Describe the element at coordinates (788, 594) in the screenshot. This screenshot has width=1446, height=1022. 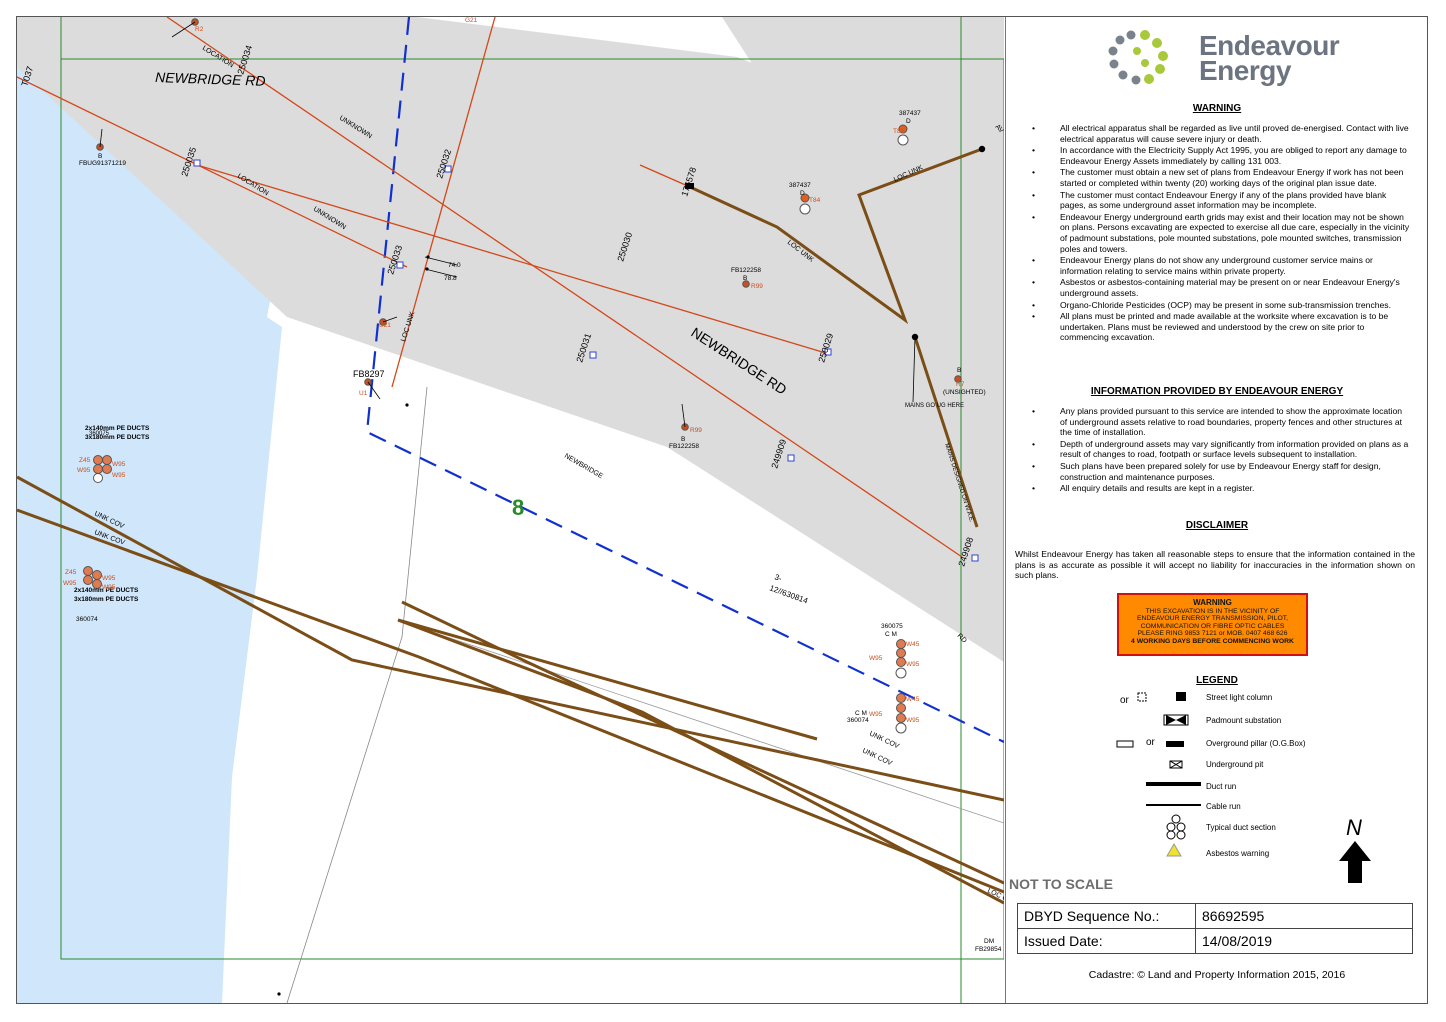
I see `lot-dp: 12//630814` at that location.